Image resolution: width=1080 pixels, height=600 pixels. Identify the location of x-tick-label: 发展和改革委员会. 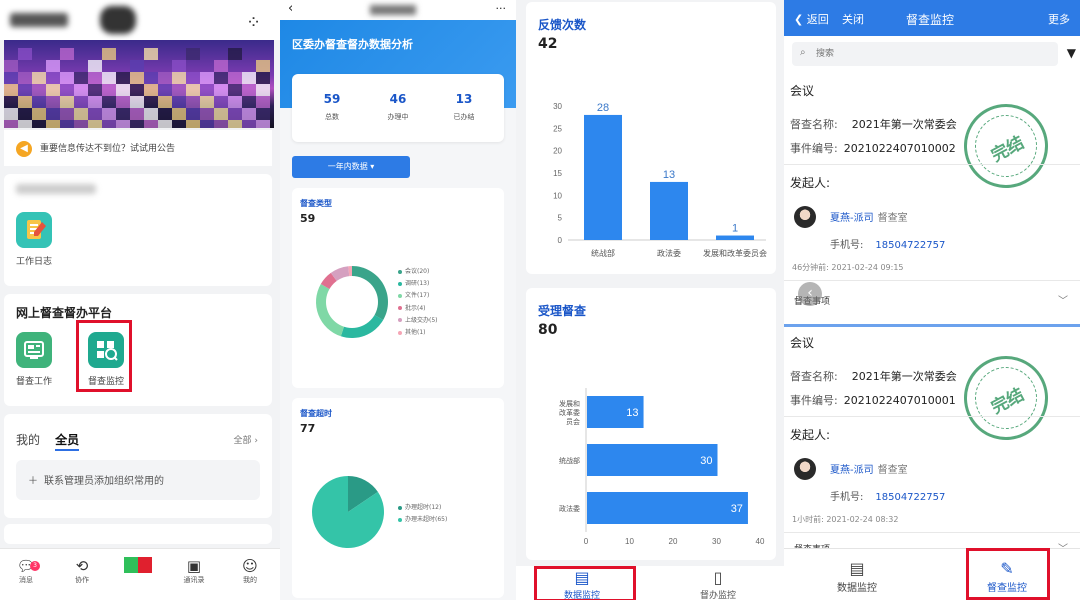
(735, 253).